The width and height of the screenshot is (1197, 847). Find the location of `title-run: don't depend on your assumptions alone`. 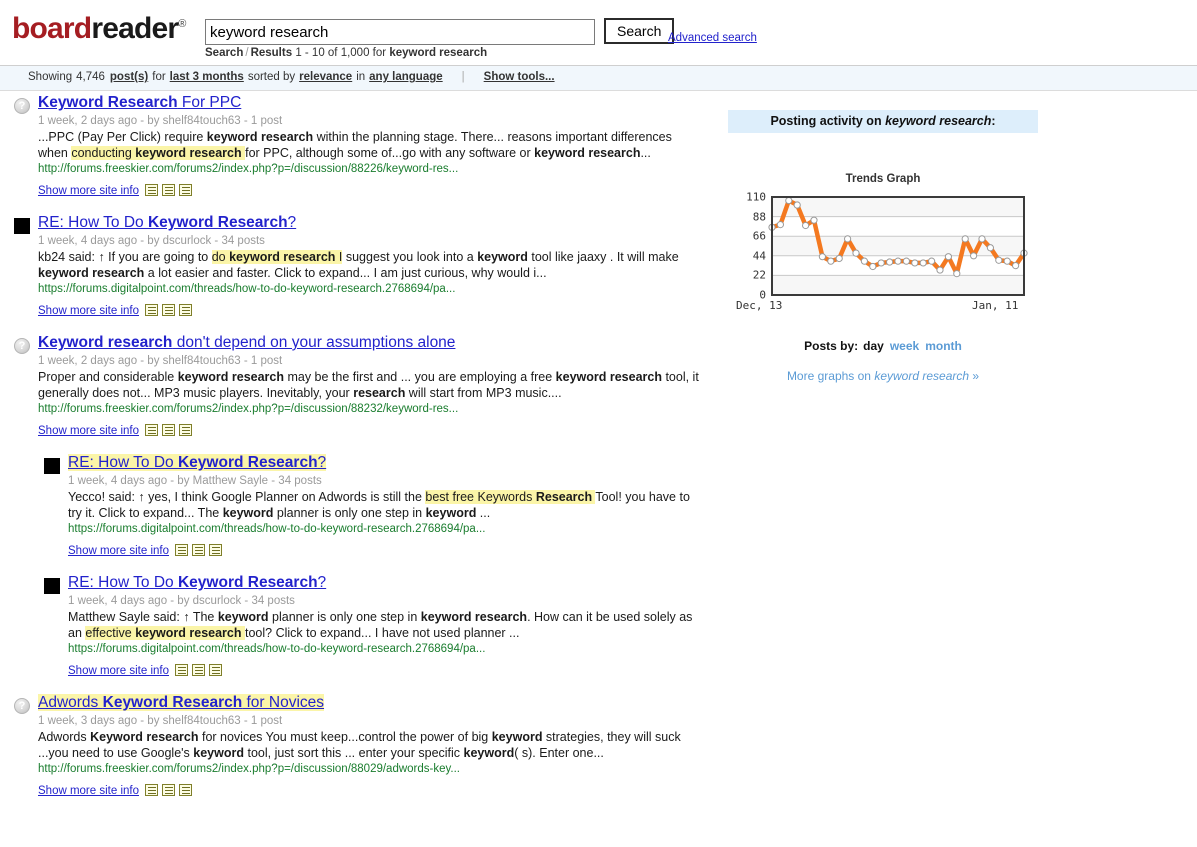

title-run: don't depend on your assumptions alone is located at coordinates (314, 342).